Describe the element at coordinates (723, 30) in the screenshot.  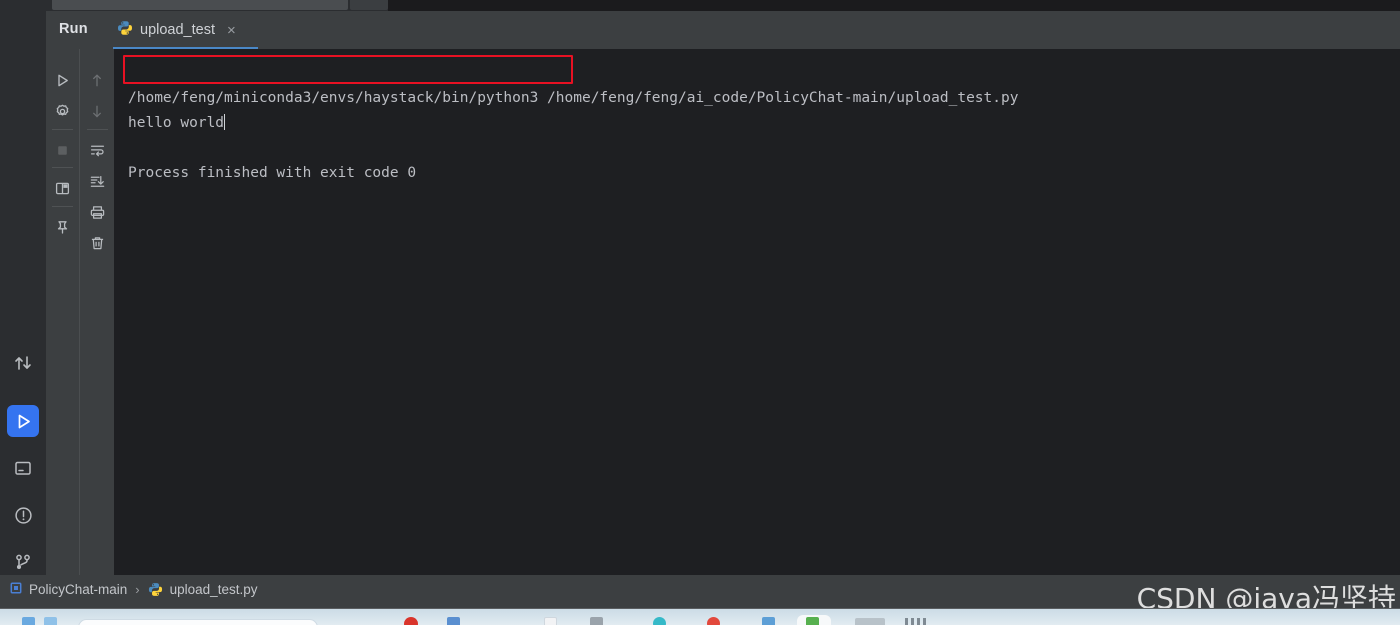
I see `run-window-header: Run upload_test ×` at that location.